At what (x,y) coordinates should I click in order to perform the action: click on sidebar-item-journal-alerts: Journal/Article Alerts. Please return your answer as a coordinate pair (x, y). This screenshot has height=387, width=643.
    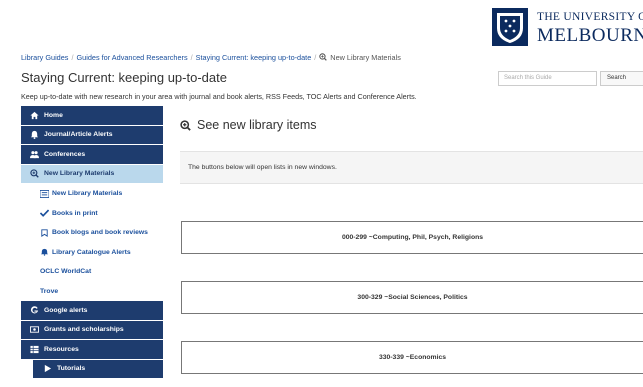
    Looking at the image, I should click on (92, 135).